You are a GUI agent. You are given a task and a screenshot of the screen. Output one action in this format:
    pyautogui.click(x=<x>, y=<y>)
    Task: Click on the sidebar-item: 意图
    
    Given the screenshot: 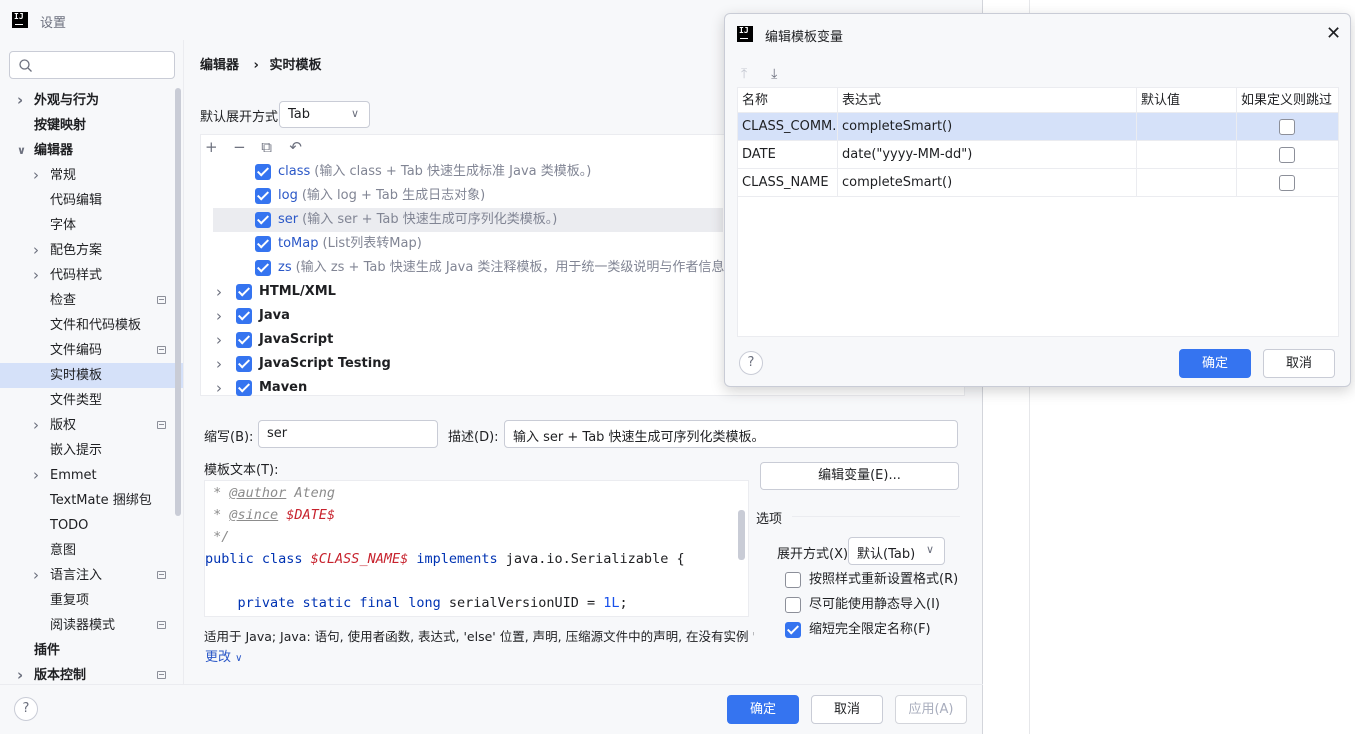 What is the action you would take?
    pyautogui.click(x=91, y=550)
    